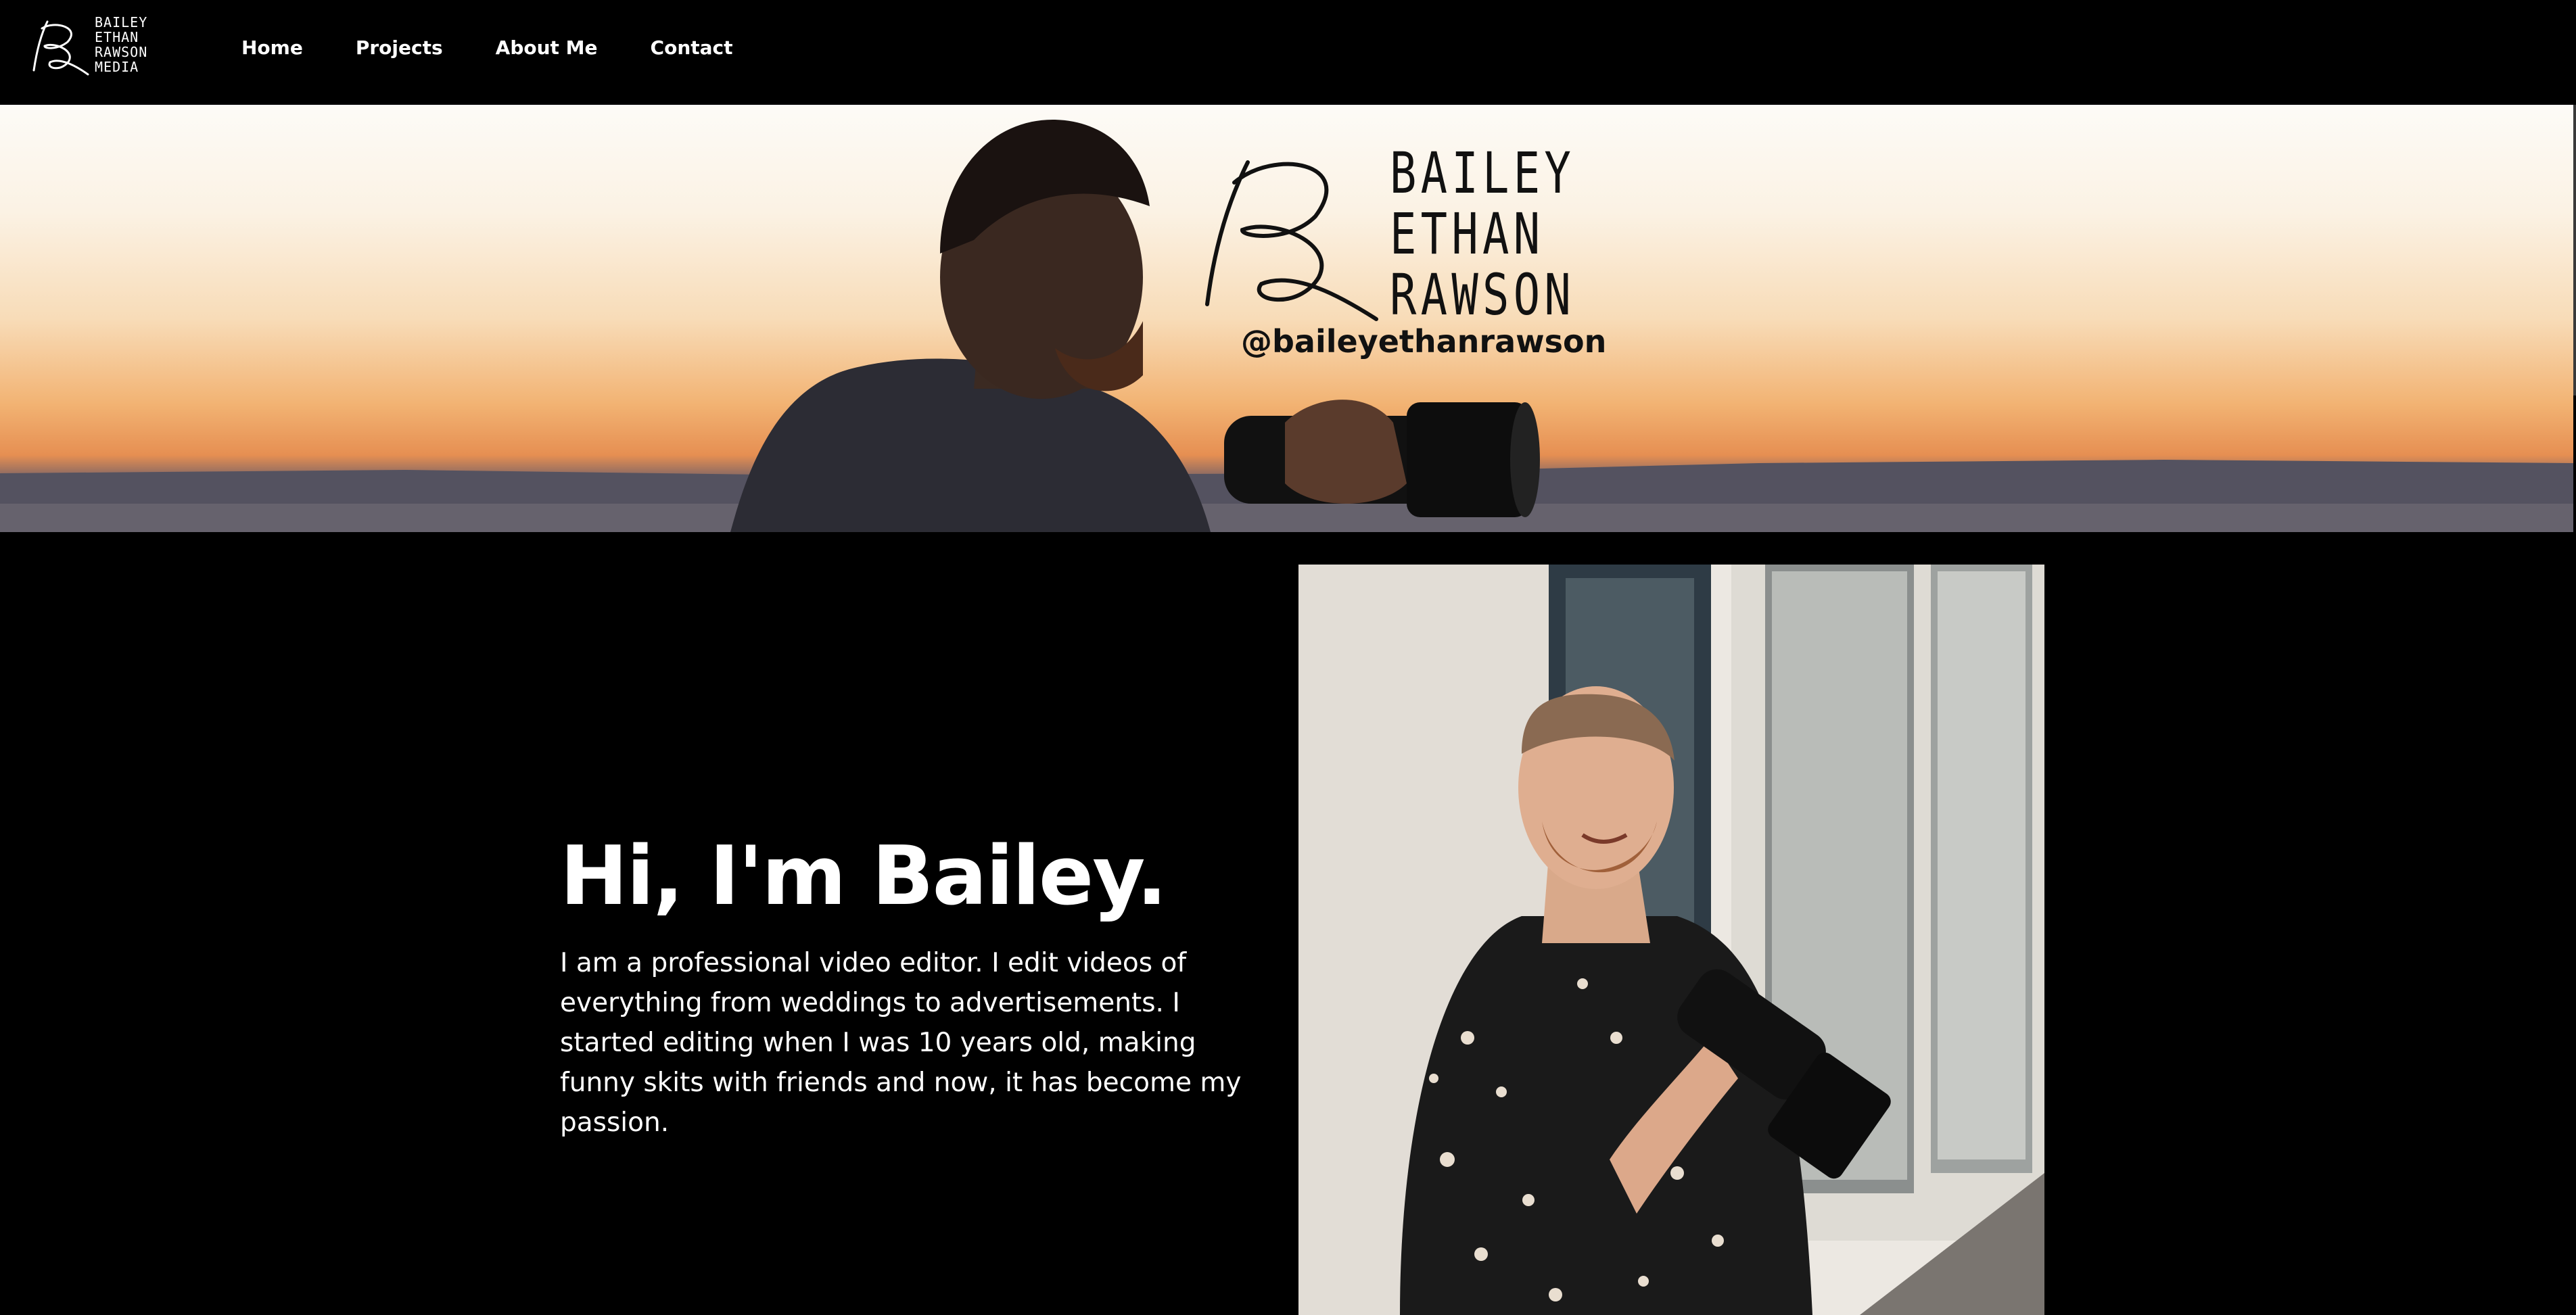  I want to click on nav-link-about-me: About Me, so click(547, 48).